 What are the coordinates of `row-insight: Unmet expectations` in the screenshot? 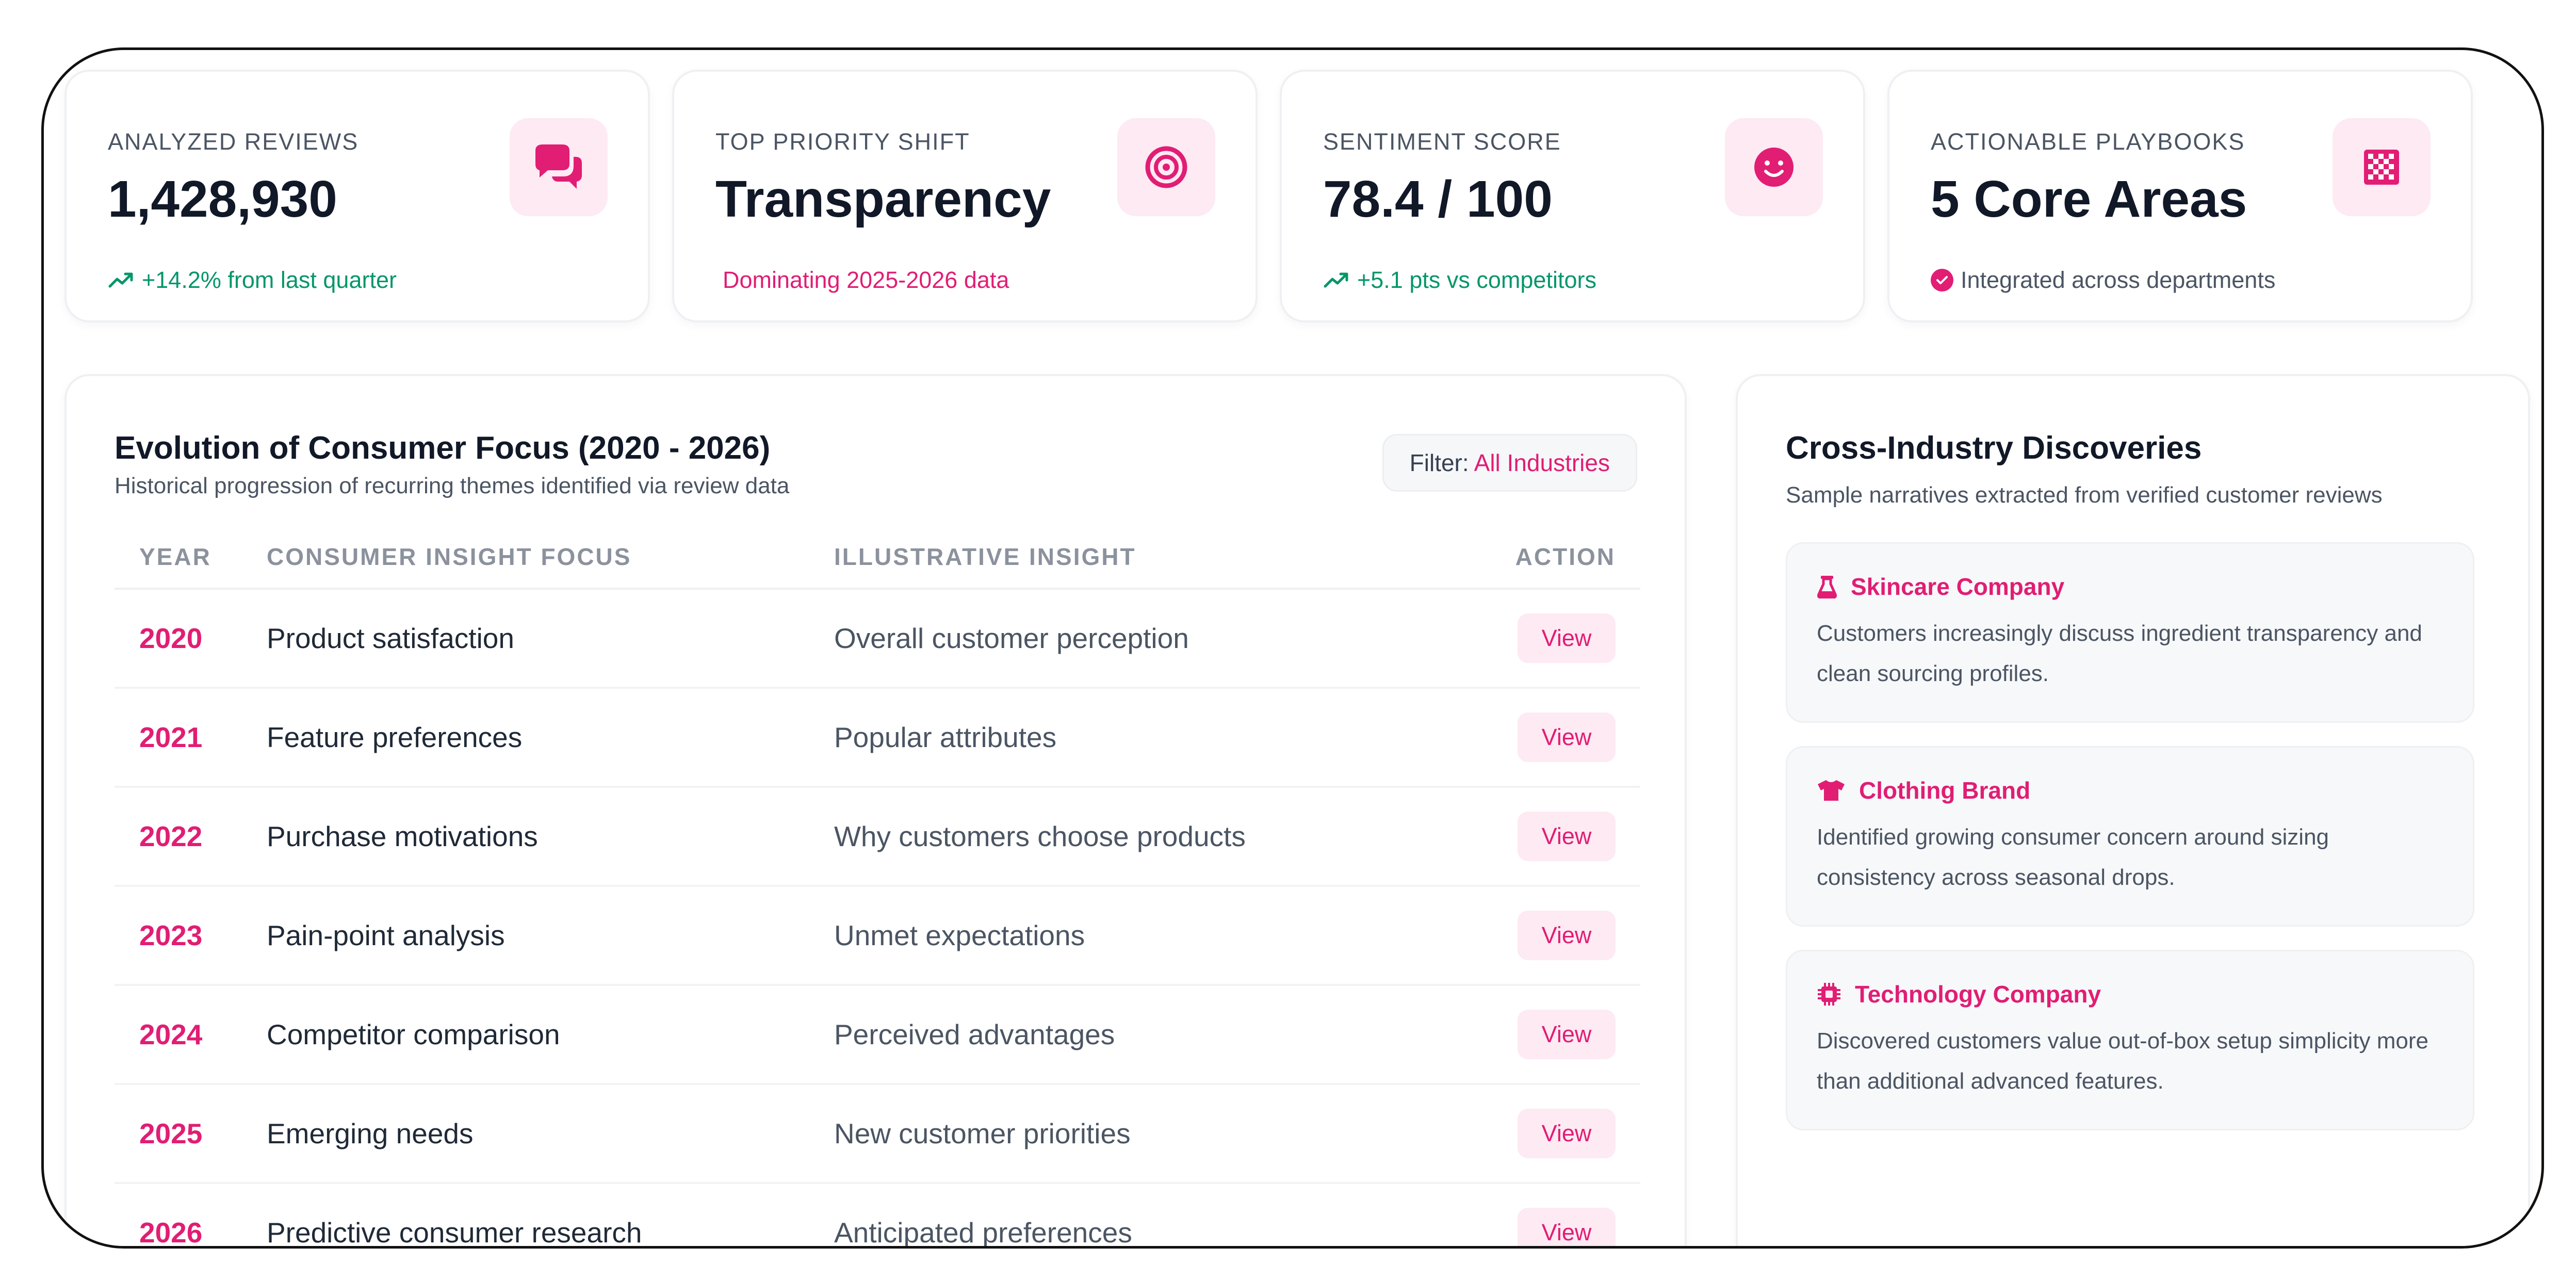 It's located at (960, 935).